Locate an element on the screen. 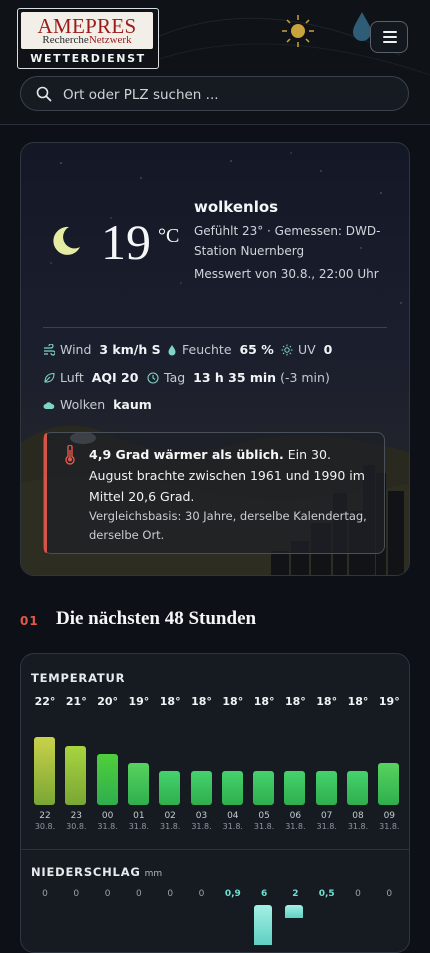 This screenshot has height=953, width=430. stat-humidity: Feuchte 65 % is located at coordinates (220, 349).